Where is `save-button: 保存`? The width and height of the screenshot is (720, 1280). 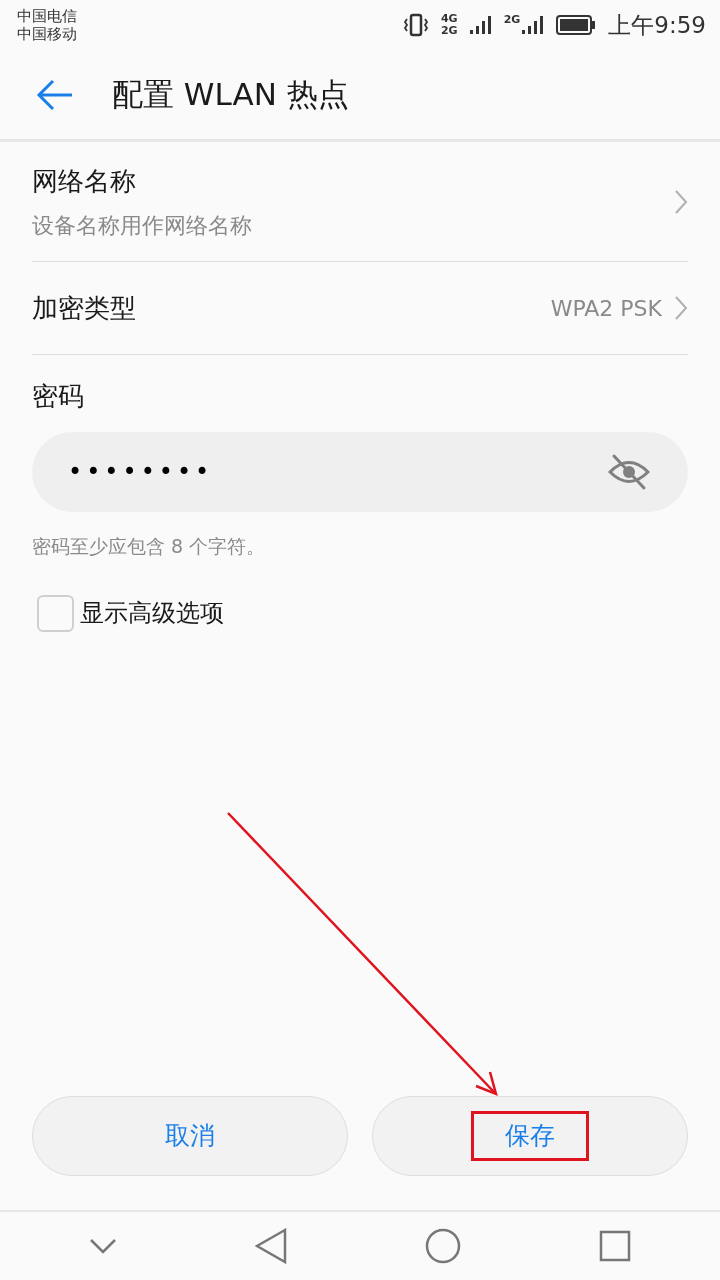 save-button: 保存 is located at coordinates (530, 1136).